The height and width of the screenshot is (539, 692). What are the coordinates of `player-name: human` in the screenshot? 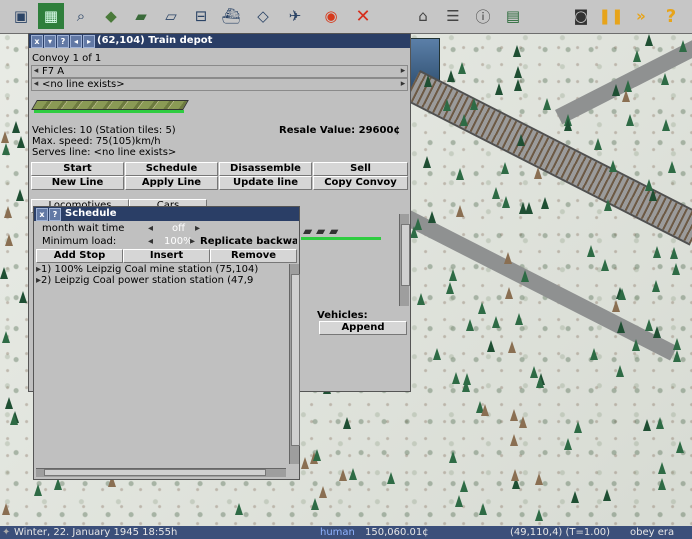 It's located at (337, 532).